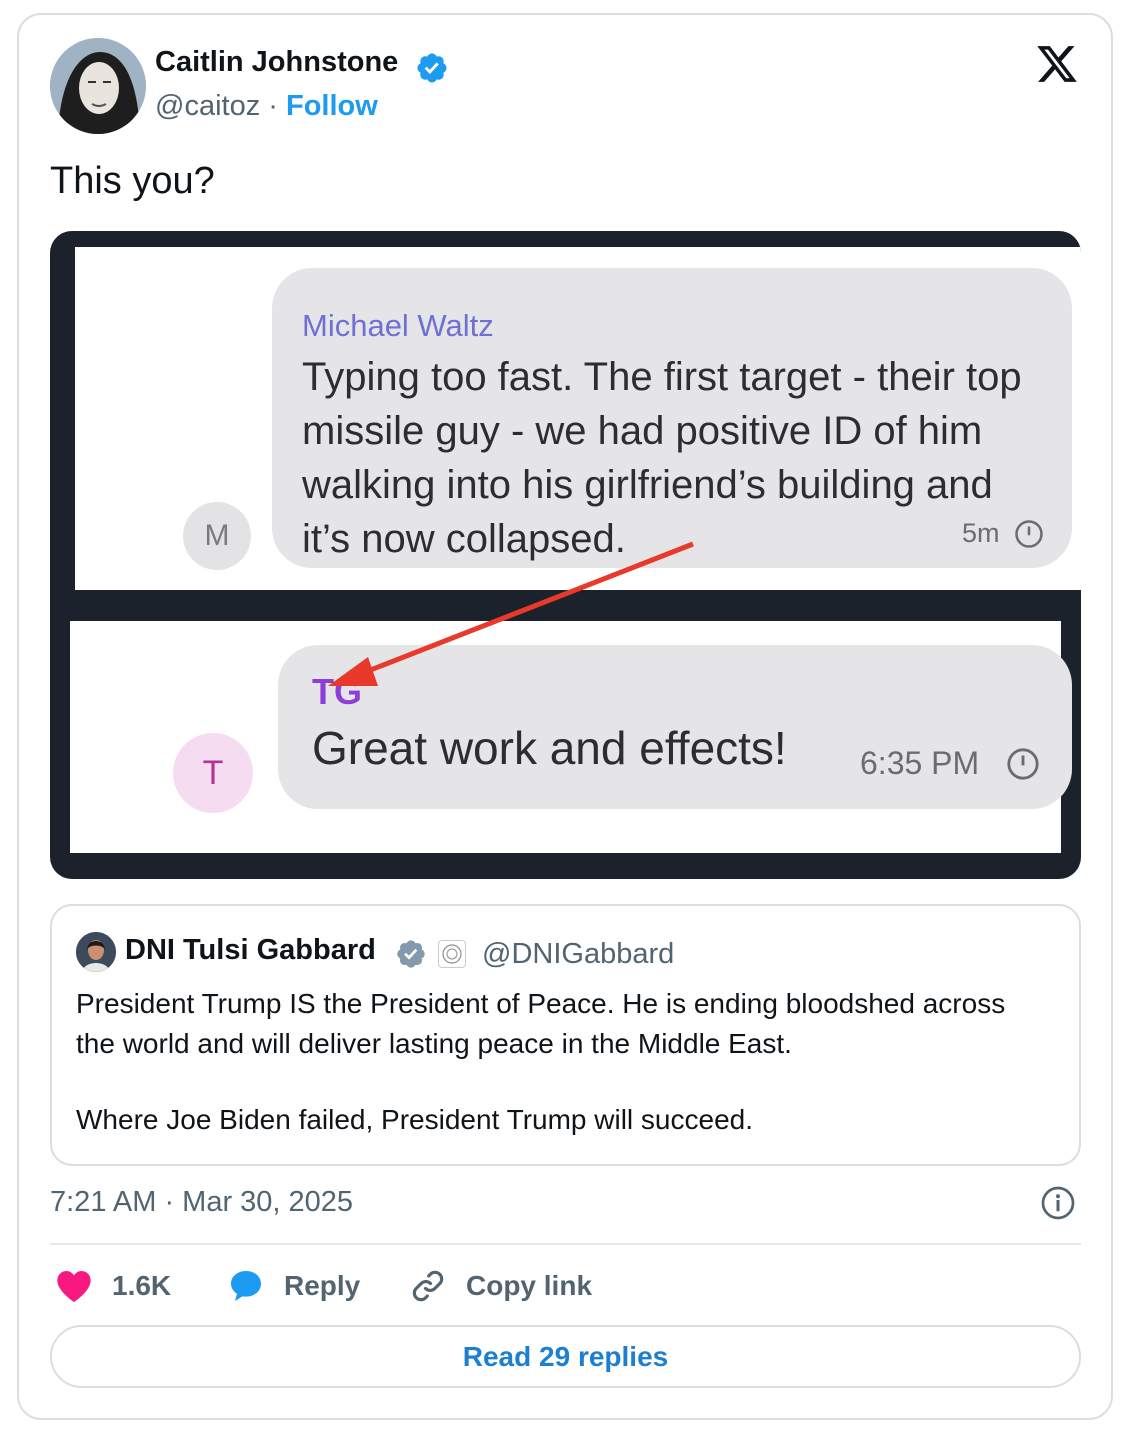 The height and width of the screenshot is (1434, 1130). What do you see at coordinates (207, 106) in the screenshot?
I see `author-handle: @caitoz` at bounding box center [207, 106].